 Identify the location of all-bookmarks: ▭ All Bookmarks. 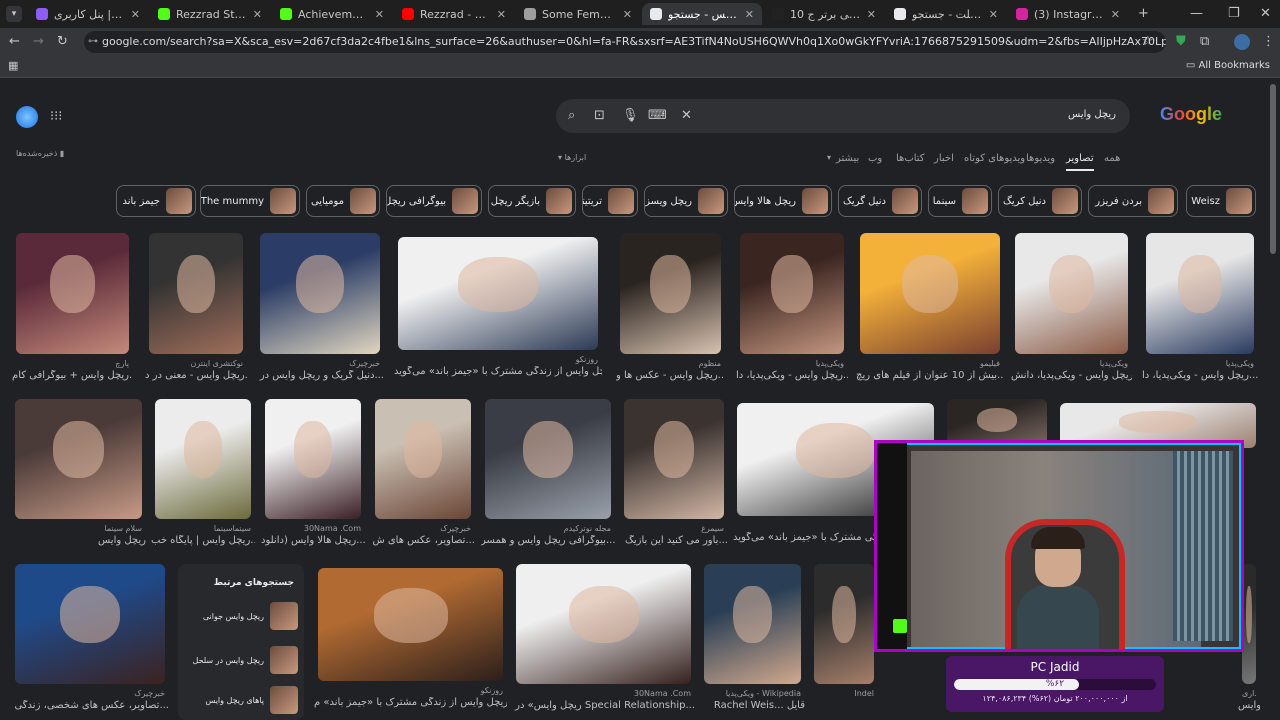
(1228, 65).